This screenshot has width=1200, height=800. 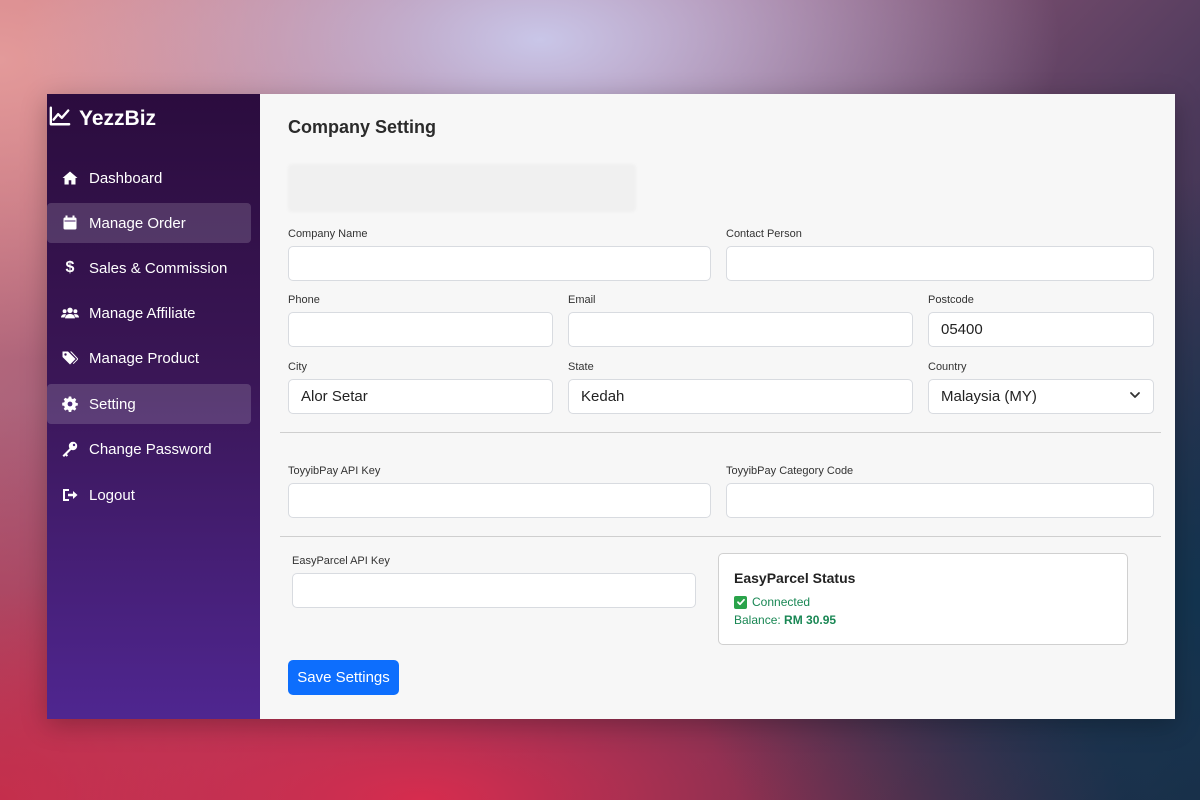 What do you see at coordinates (149, 495) in the screenshot?
I see `sidebar-item-logout: Logout` at bounding box center [149, 495].